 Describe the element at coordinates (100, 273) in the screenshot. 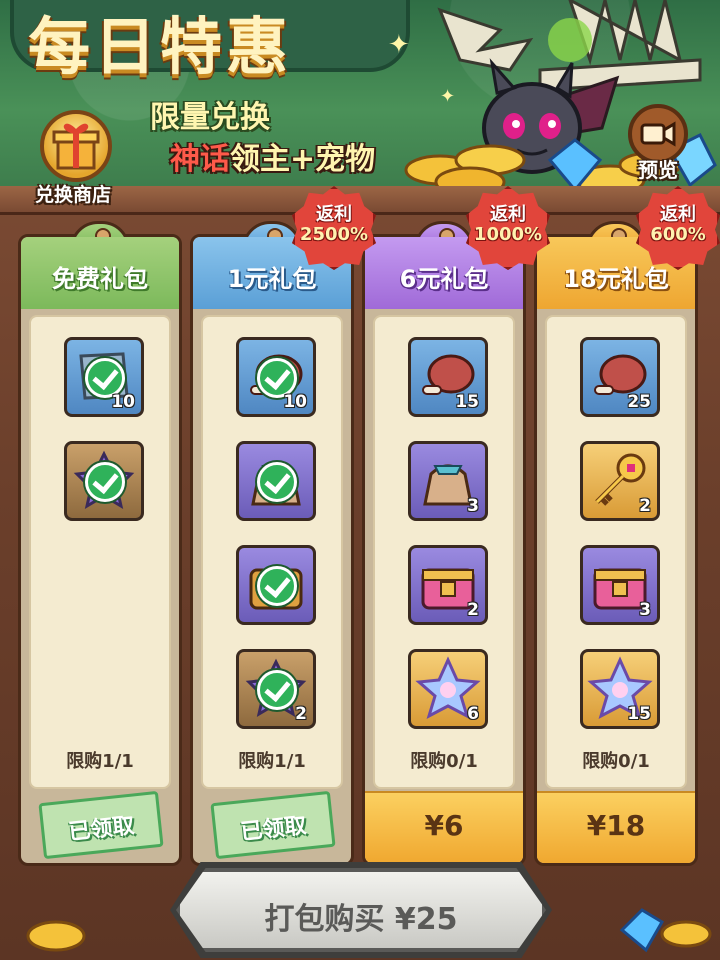

I see `pack-title: 免费礼包` at that location.